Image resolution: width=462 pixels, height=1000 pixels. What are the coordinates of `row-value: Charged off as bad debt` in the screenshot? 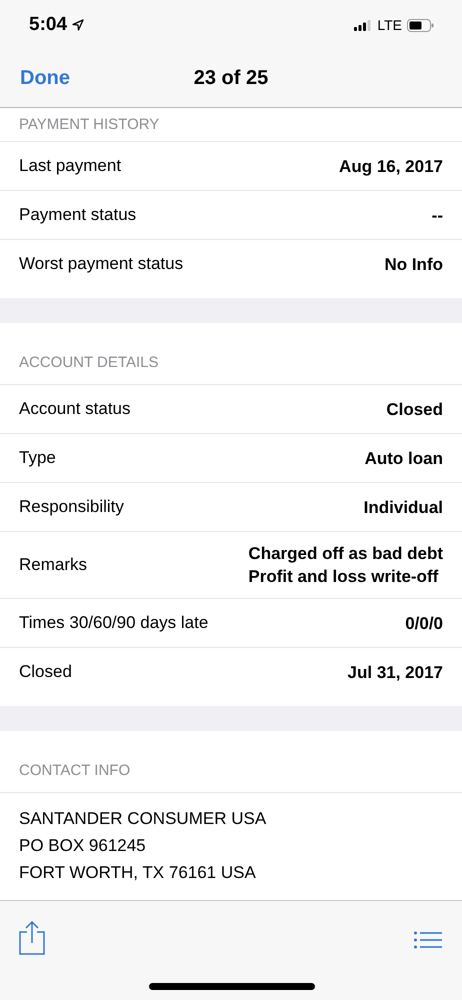 It's located at (345, 554).